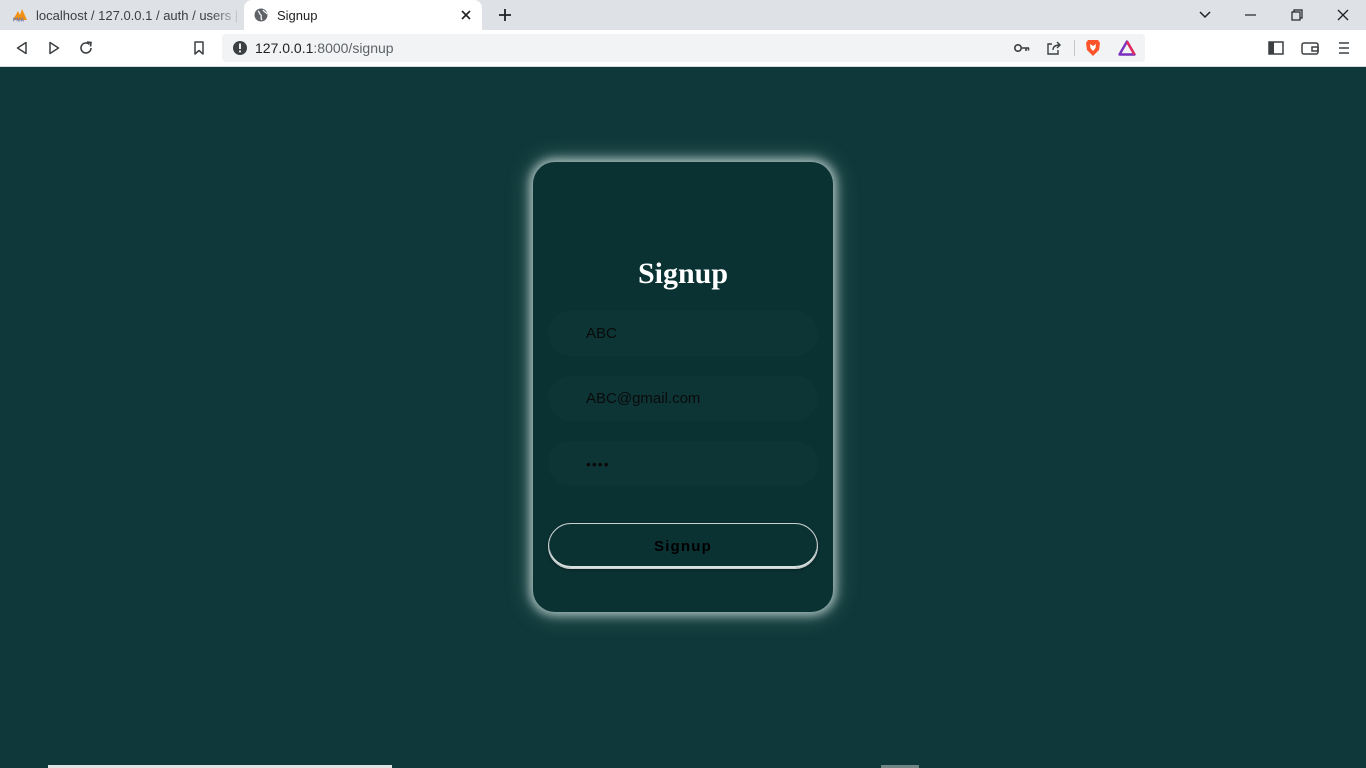 The width and height of the screenshot is (1366, 768). What do you see at coordinates (683, 546) in the screenshot?
I see `signup-button: Signup` at bounding box center [683, 546].